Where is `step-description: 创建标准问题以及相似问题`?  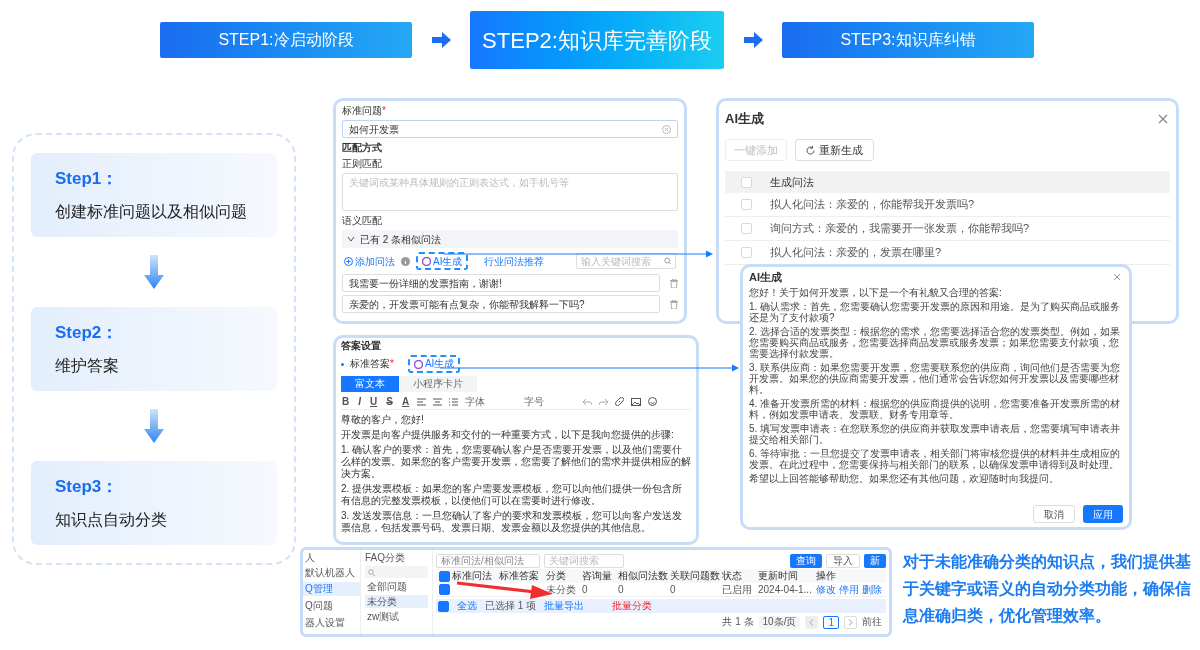
step-description: 创建标准问题以及相似问题 is located at coordinates (151, 211).